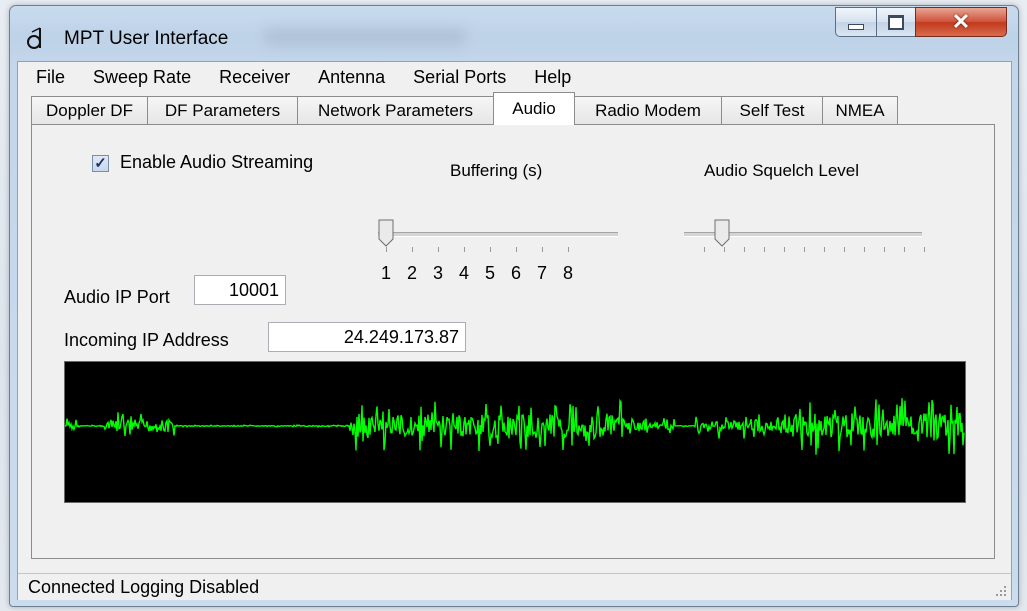  What do you see at coordinates (534, 108) in the screenshot?
I see `tab-audio: Audio` at bounding box center [534, 108].